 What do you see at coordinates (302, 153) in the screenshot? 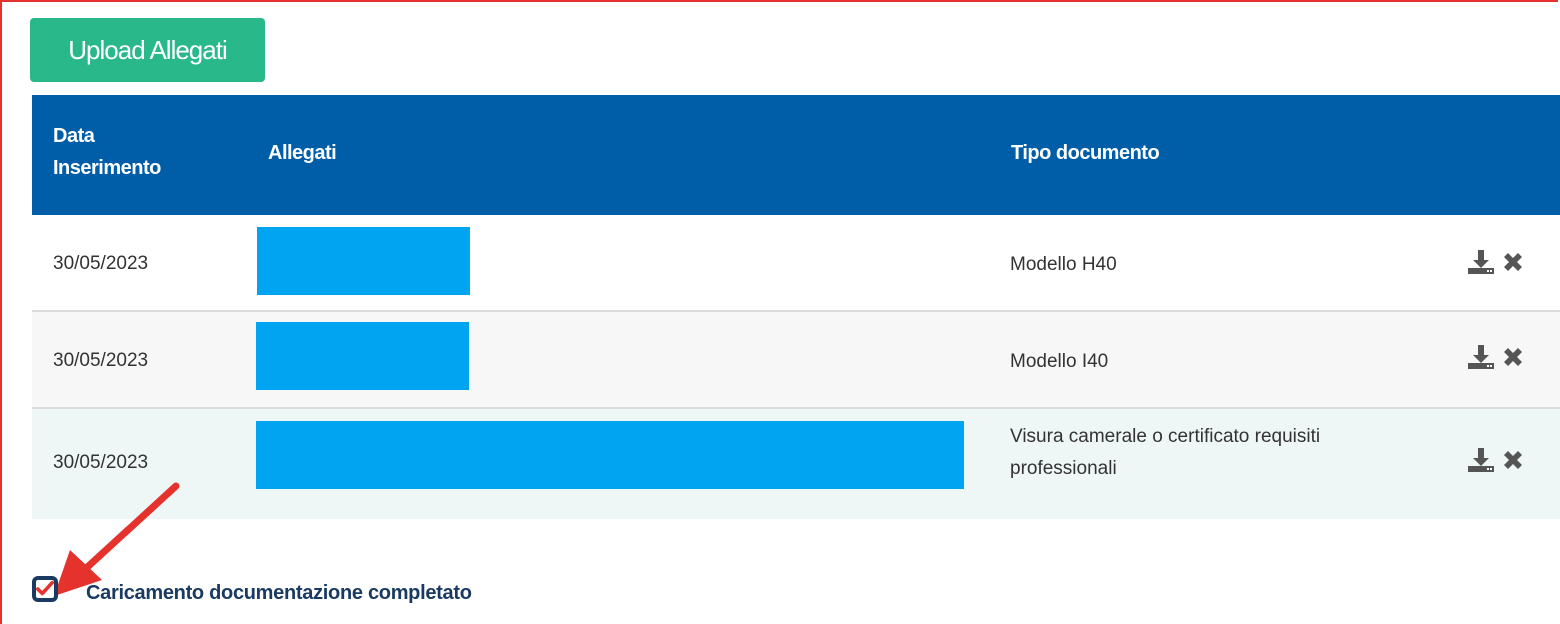
I see `header-allegati: Allegati` at bounding box center [302, 153].